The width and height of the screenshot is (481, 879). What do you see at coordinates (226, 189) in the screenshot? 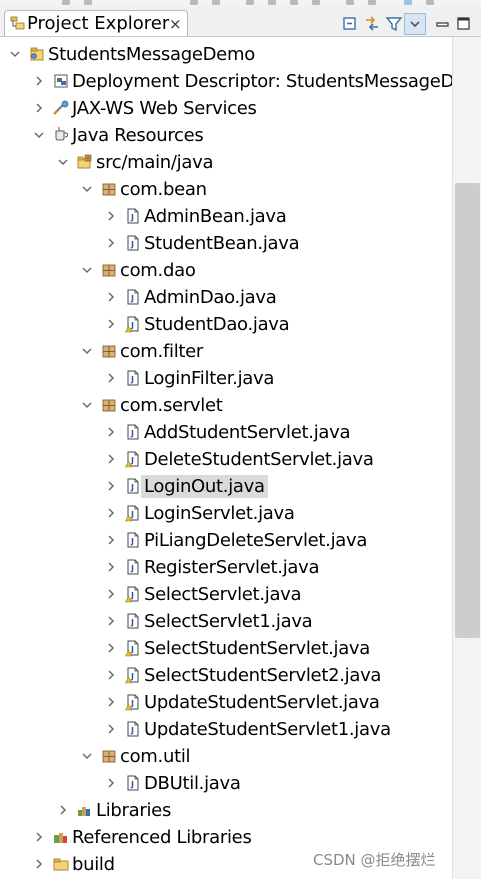
I see `tree-node: com.bean` at bounding box center [226, 189].